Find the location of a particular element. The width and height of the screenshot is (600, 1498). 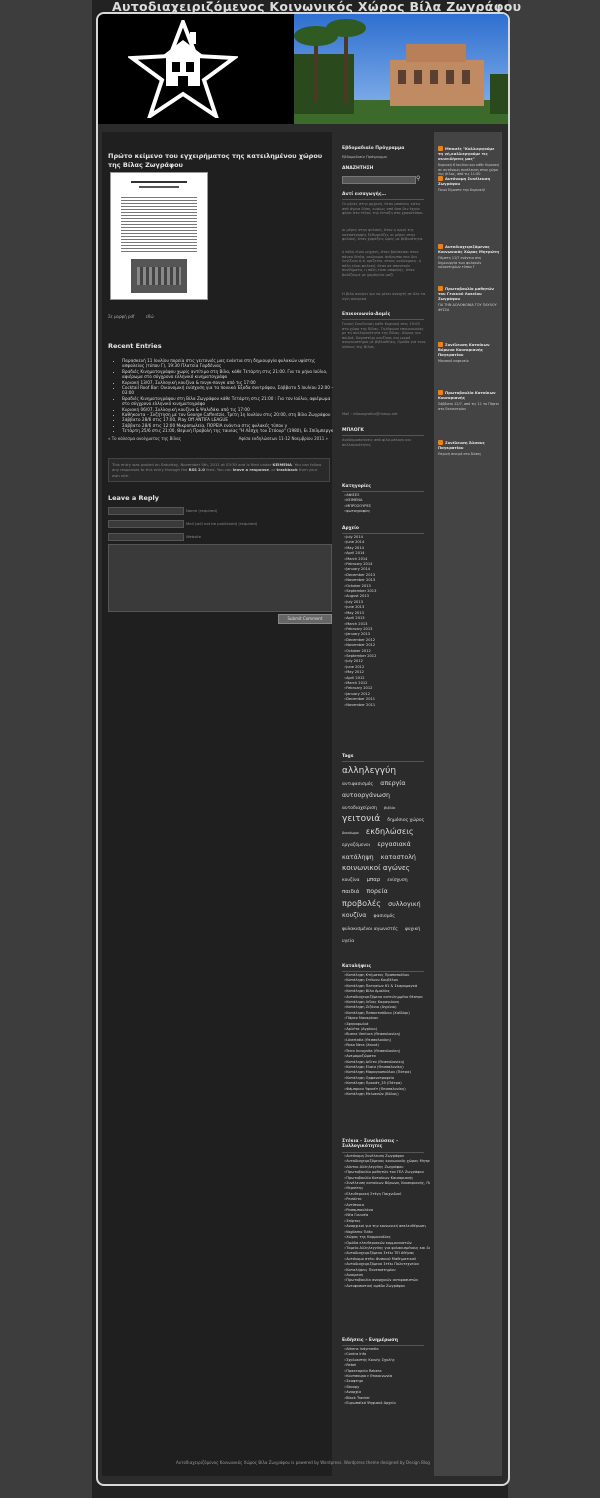

tag-link: εργαζόμενοι is located at coordinates (356, 845).